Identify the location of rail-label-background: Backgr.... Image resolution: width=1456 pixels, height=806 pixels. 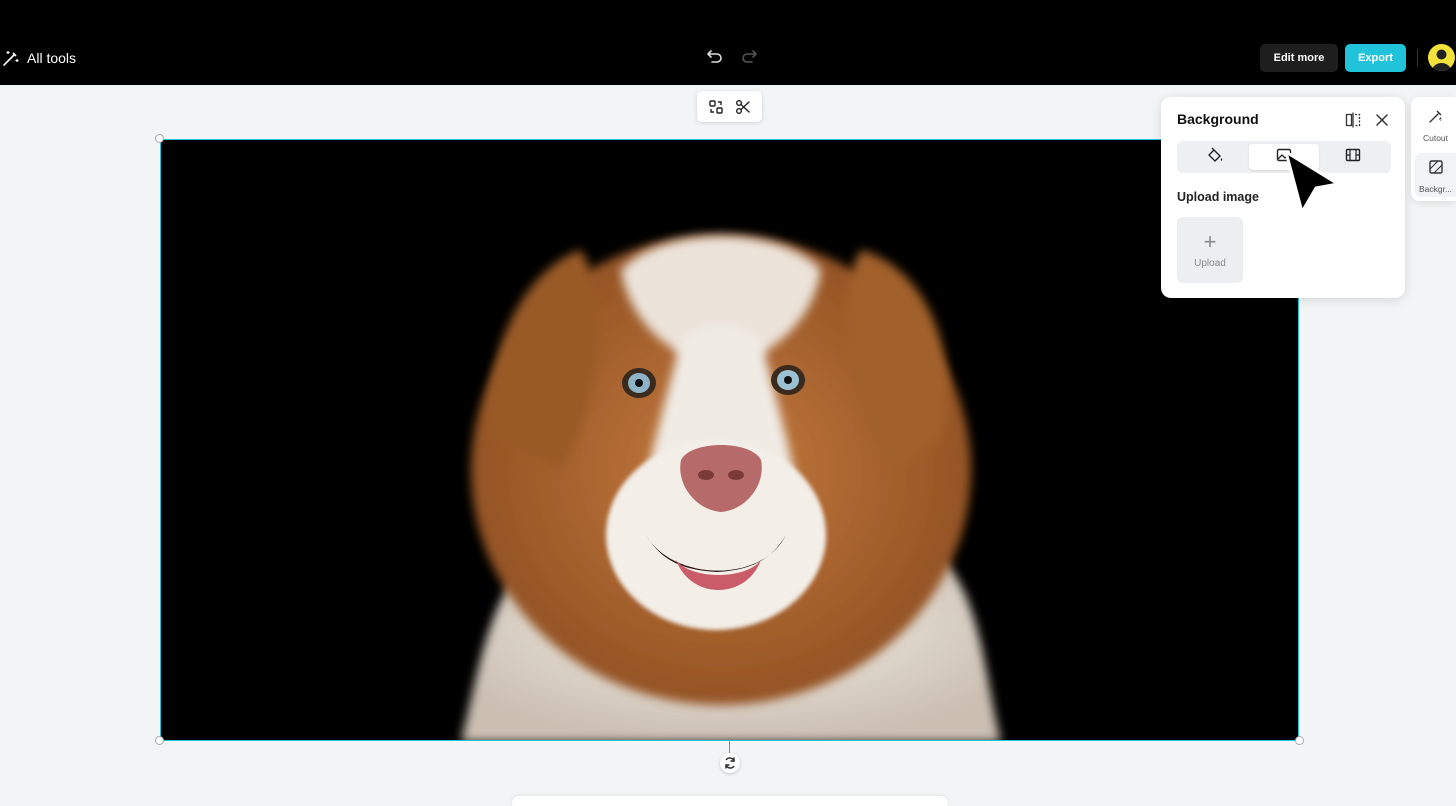
(1435, 189).